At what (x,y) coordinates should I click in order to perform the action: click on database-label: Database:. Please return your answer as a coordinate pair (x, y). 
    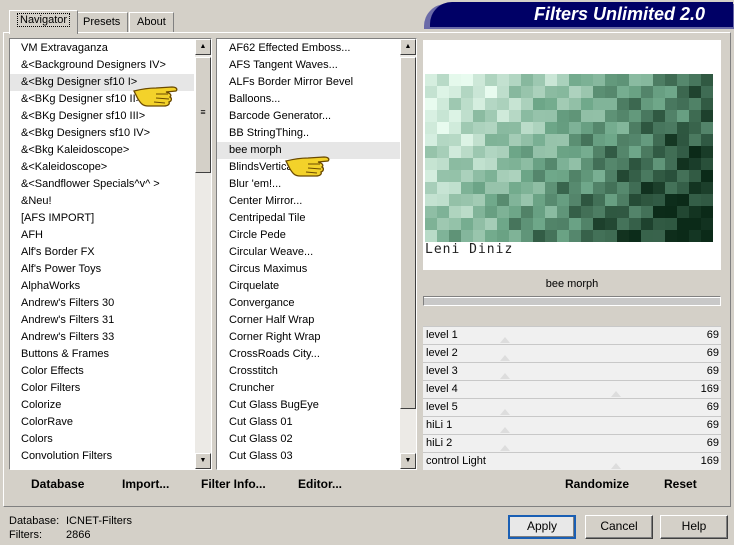
    Looking at the image, I should click on (34, 521).